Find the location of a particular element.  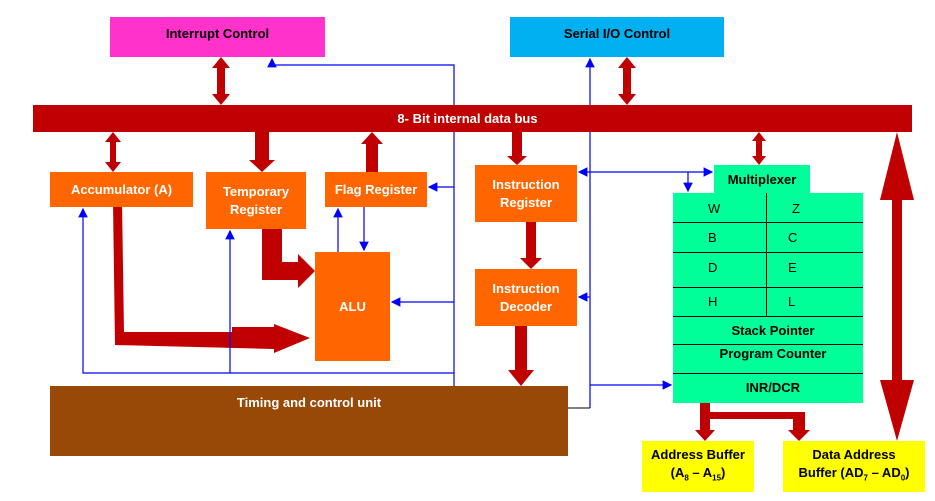

flag-register: Flag Register is located at coordinates (376, 189).